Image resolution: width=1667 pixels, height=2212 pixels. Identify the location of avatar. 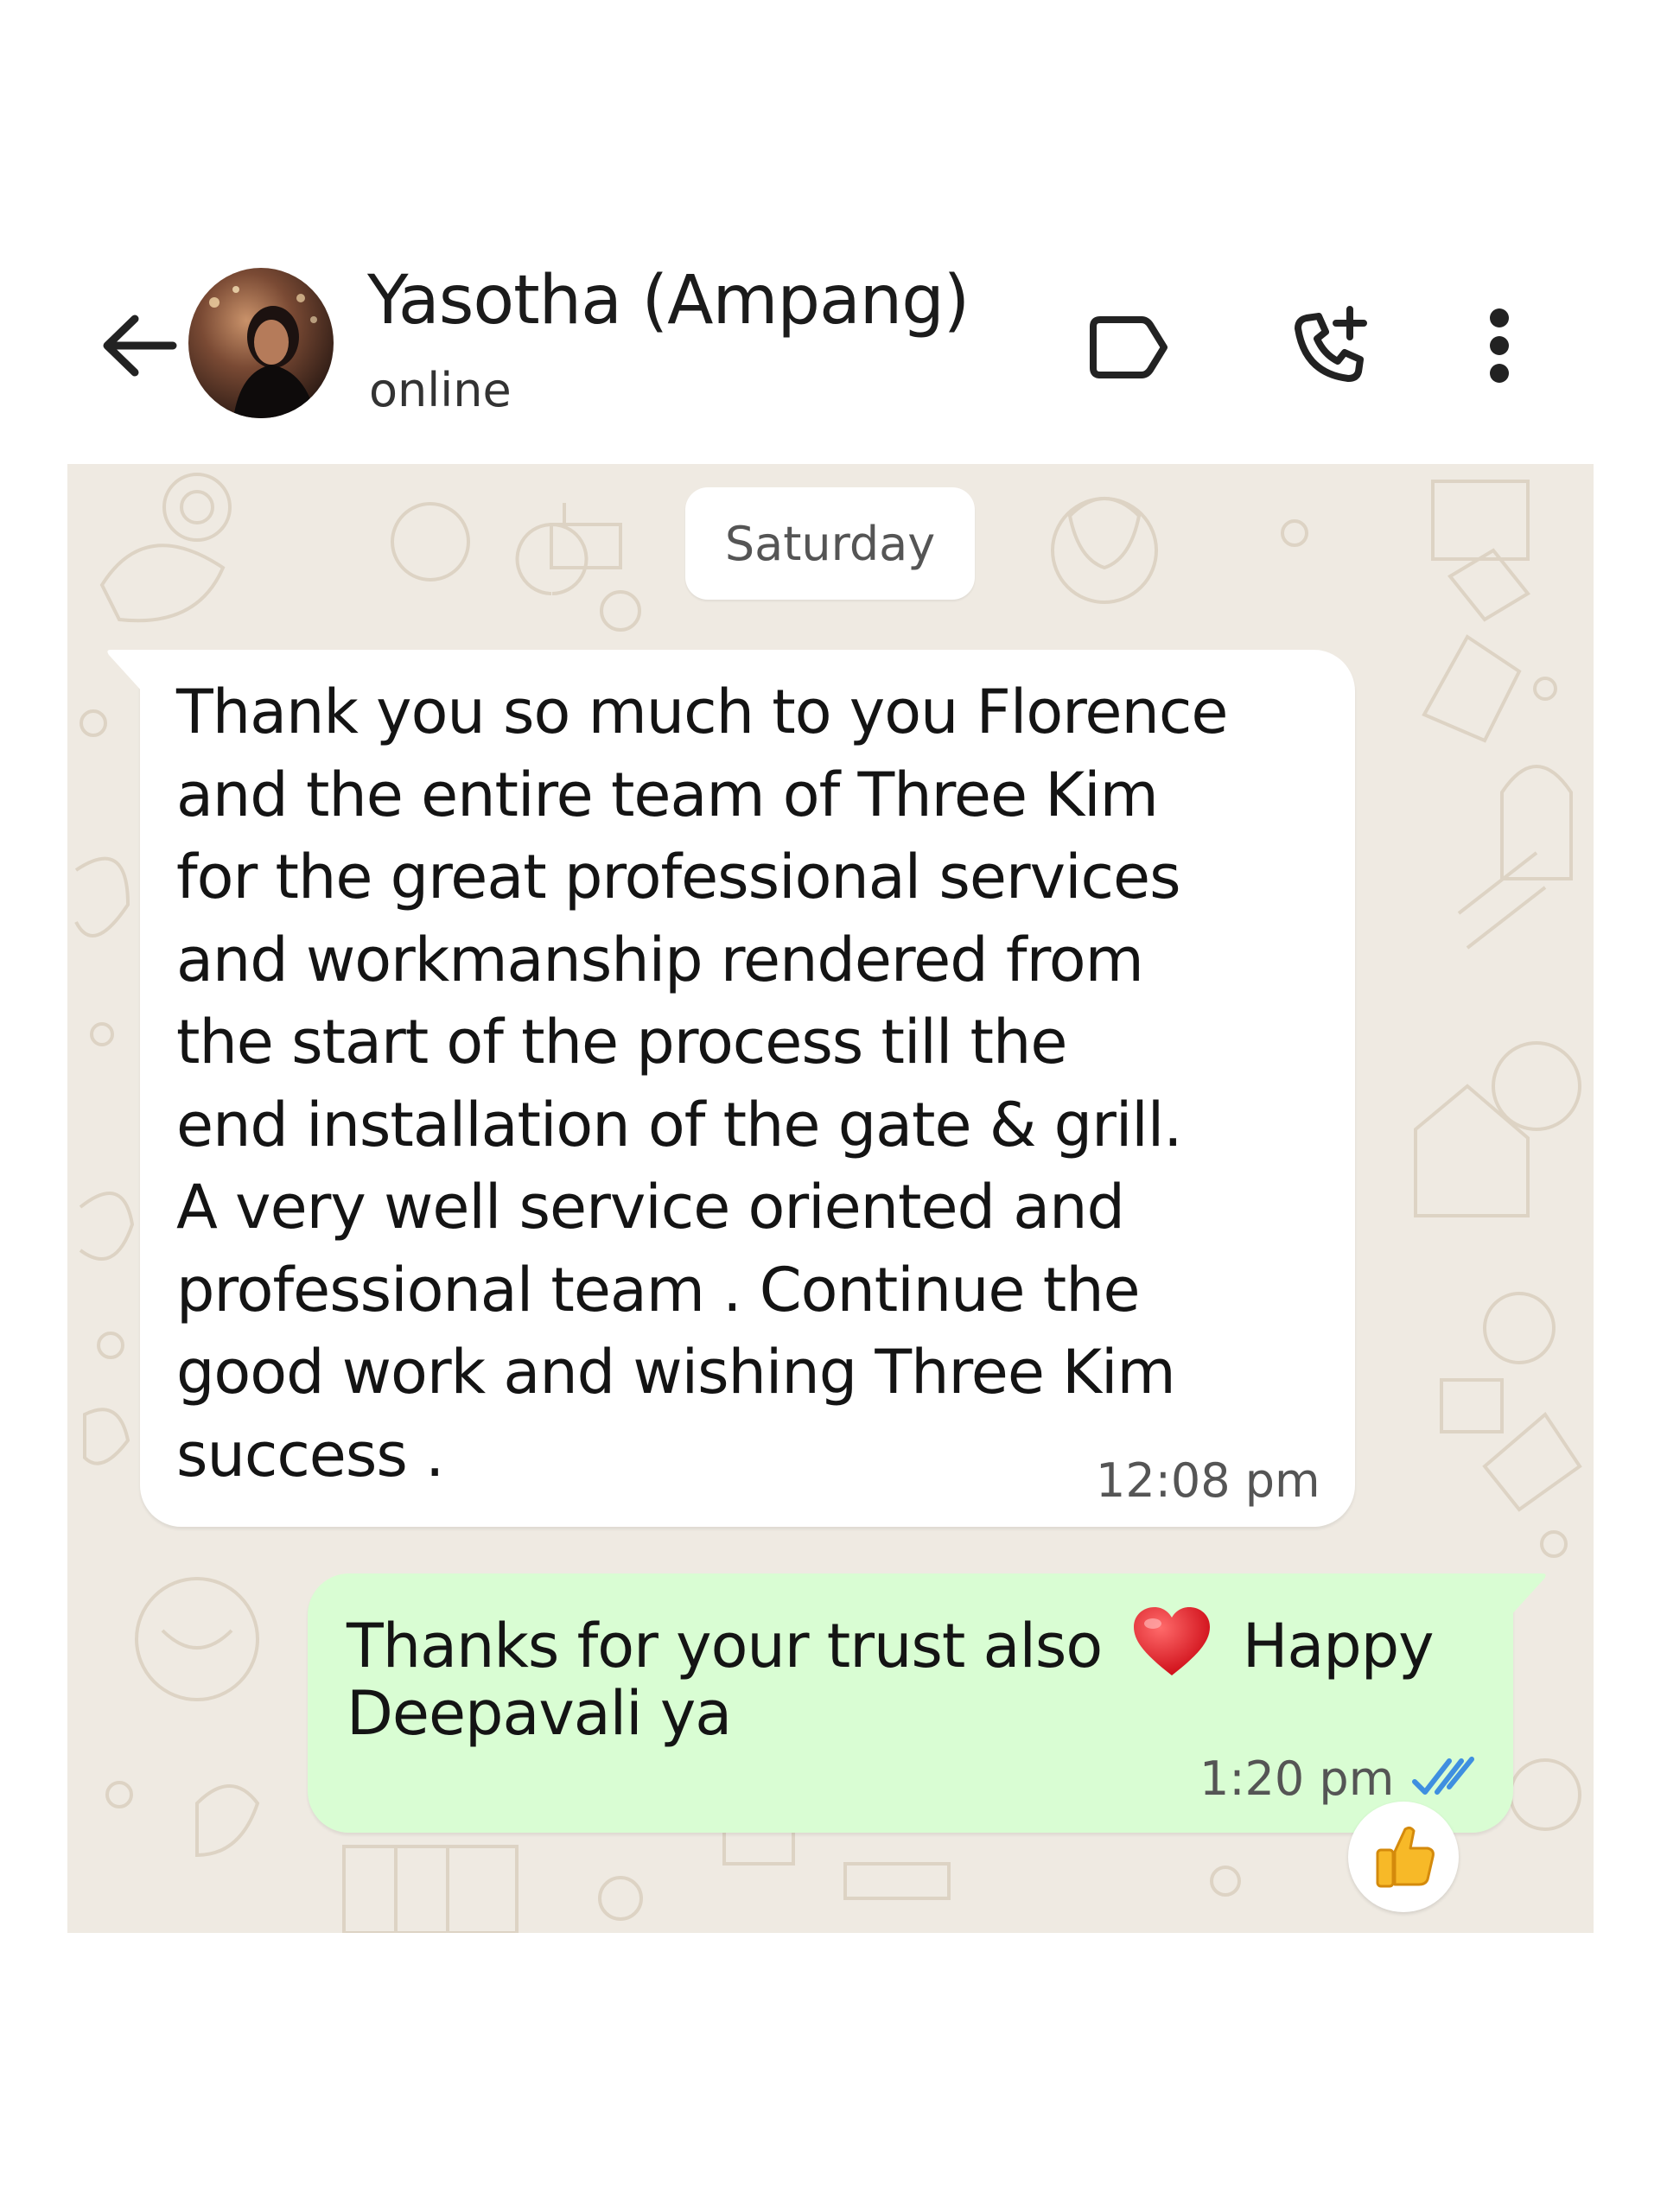
(261, 343).